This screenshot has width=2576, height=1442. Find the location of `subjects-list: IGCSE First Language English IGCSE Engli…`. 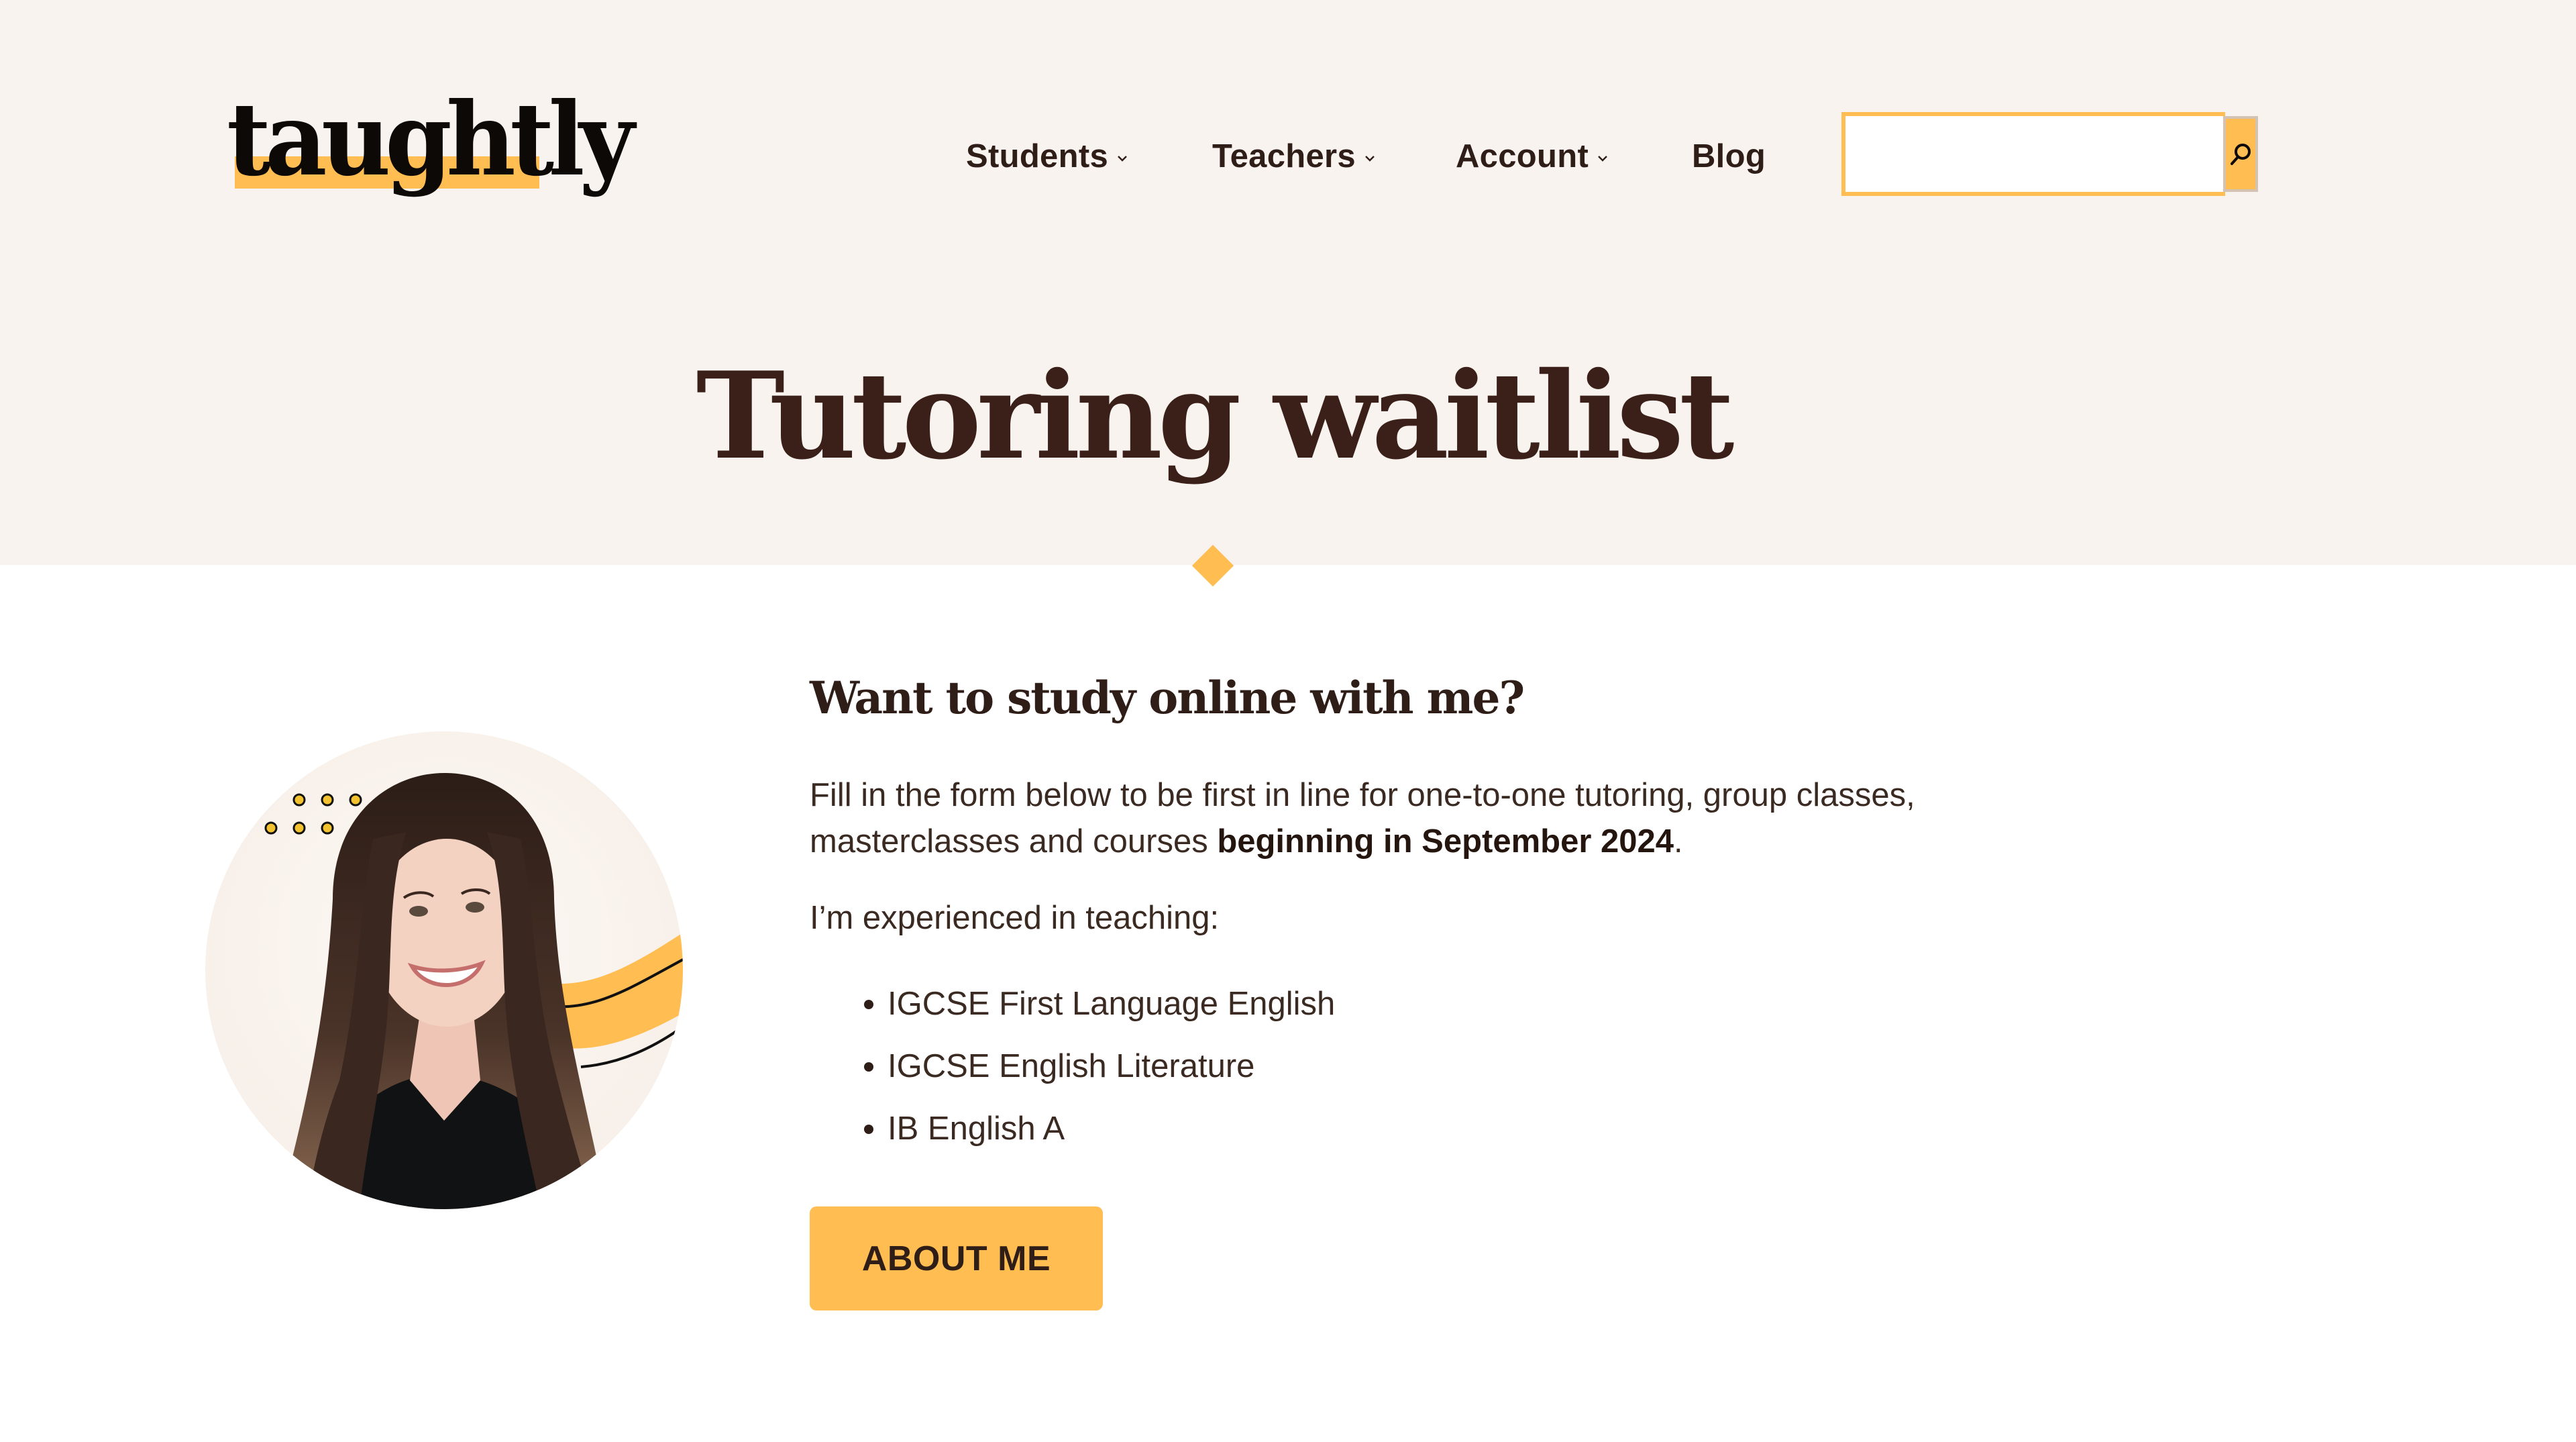

subjects-list: IGCSE First Language English IGCSE Engli… is located at coordinates (1096, 1066).